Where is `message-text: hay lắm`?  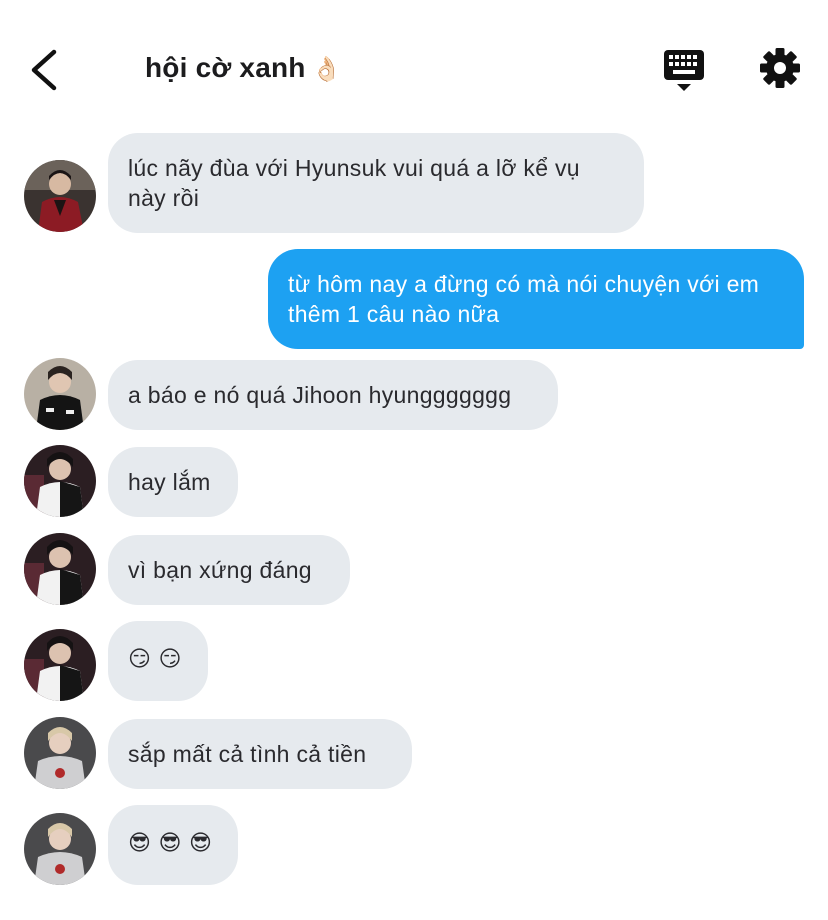
message-text: hay lắm is located at coordinates (169, 482).